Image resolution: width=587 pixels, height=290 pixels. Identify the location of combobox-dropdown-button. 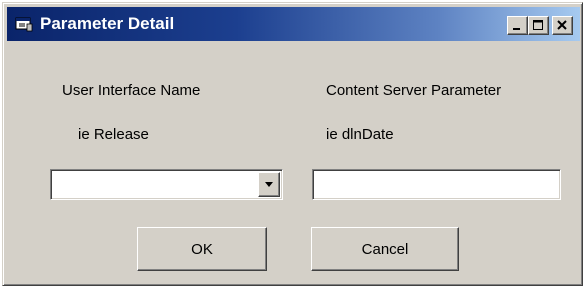
(269, 184).